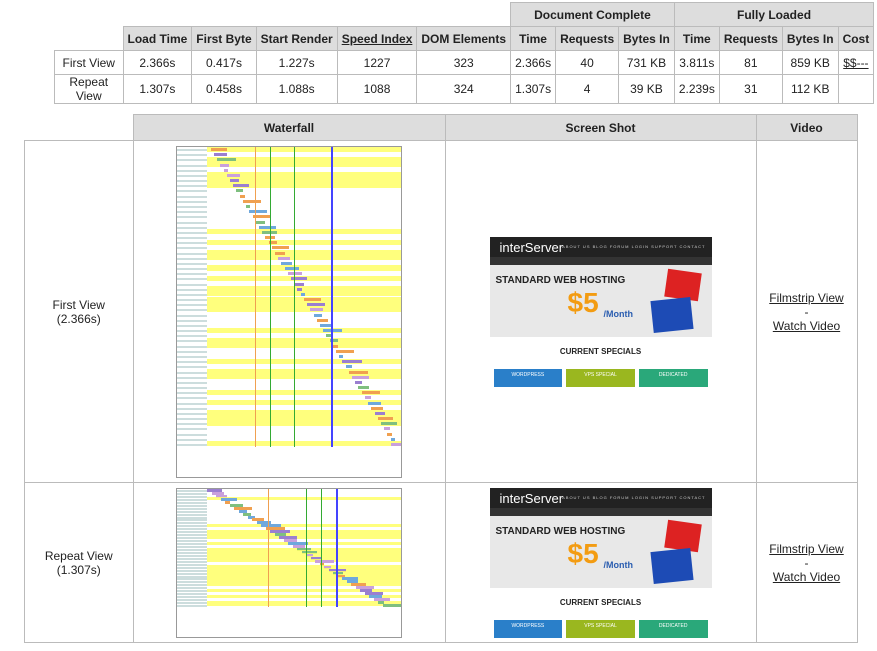 Image resolution: width=877 pixels, height=651 pixels. Describe the element at coordinates (600, 351) in the screenshot. I see `screenshot-specials: CURRENT SPECIALS` at that location.